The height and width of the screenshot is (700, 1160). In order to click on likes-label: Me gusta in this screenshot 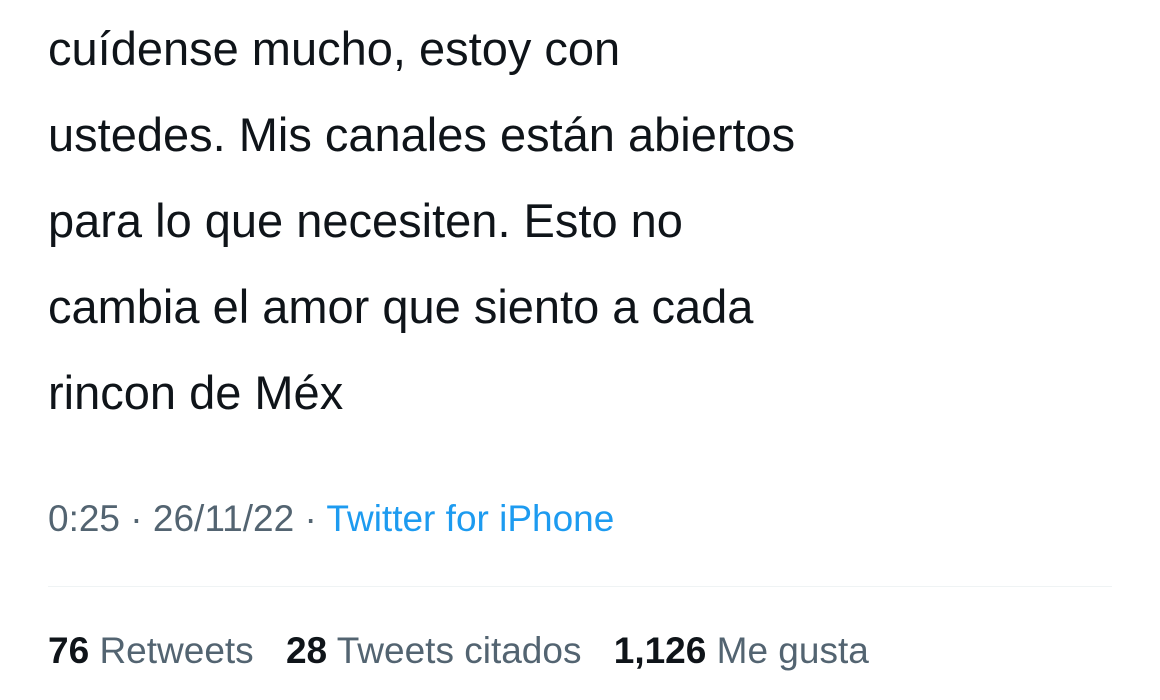, I will do `click(792, 650)`.